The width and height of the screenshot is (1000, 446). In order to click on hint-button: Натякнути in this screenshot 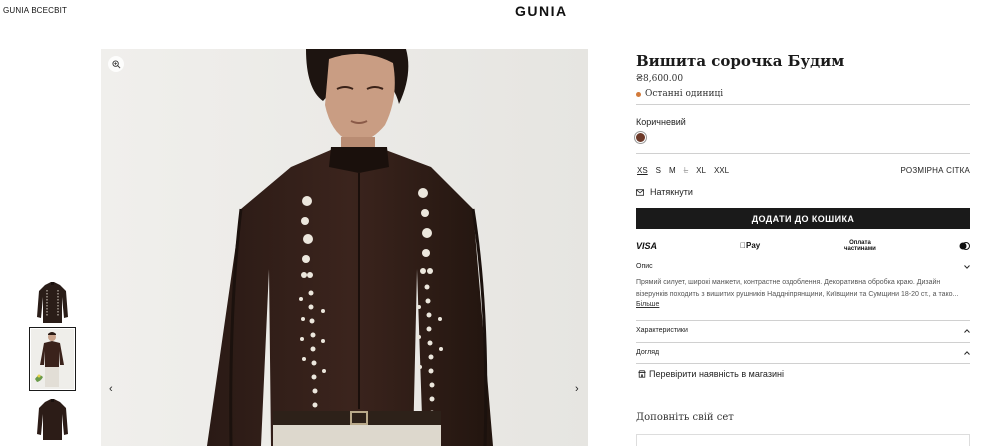, I will do `click(664, 192)`.